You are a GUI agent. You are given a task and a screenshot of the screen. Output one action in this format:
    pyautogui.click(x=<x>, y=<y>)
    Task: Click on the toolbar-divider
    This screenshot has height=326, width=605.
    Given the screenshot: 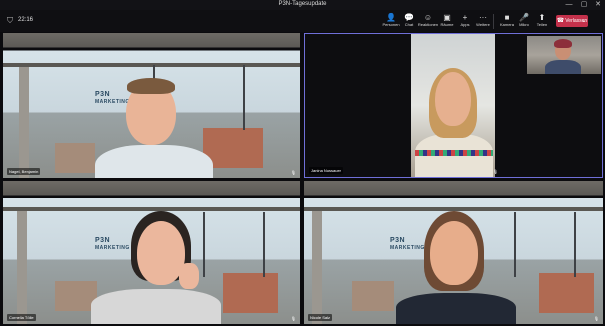 What is the action you would take?
    pyautogui.click(x=493, y=21)
    